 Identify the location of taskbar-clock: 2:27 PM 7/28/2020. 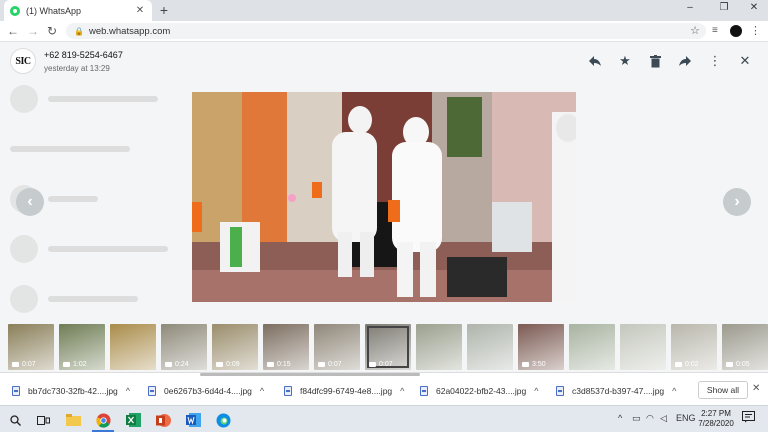
(716, 419).